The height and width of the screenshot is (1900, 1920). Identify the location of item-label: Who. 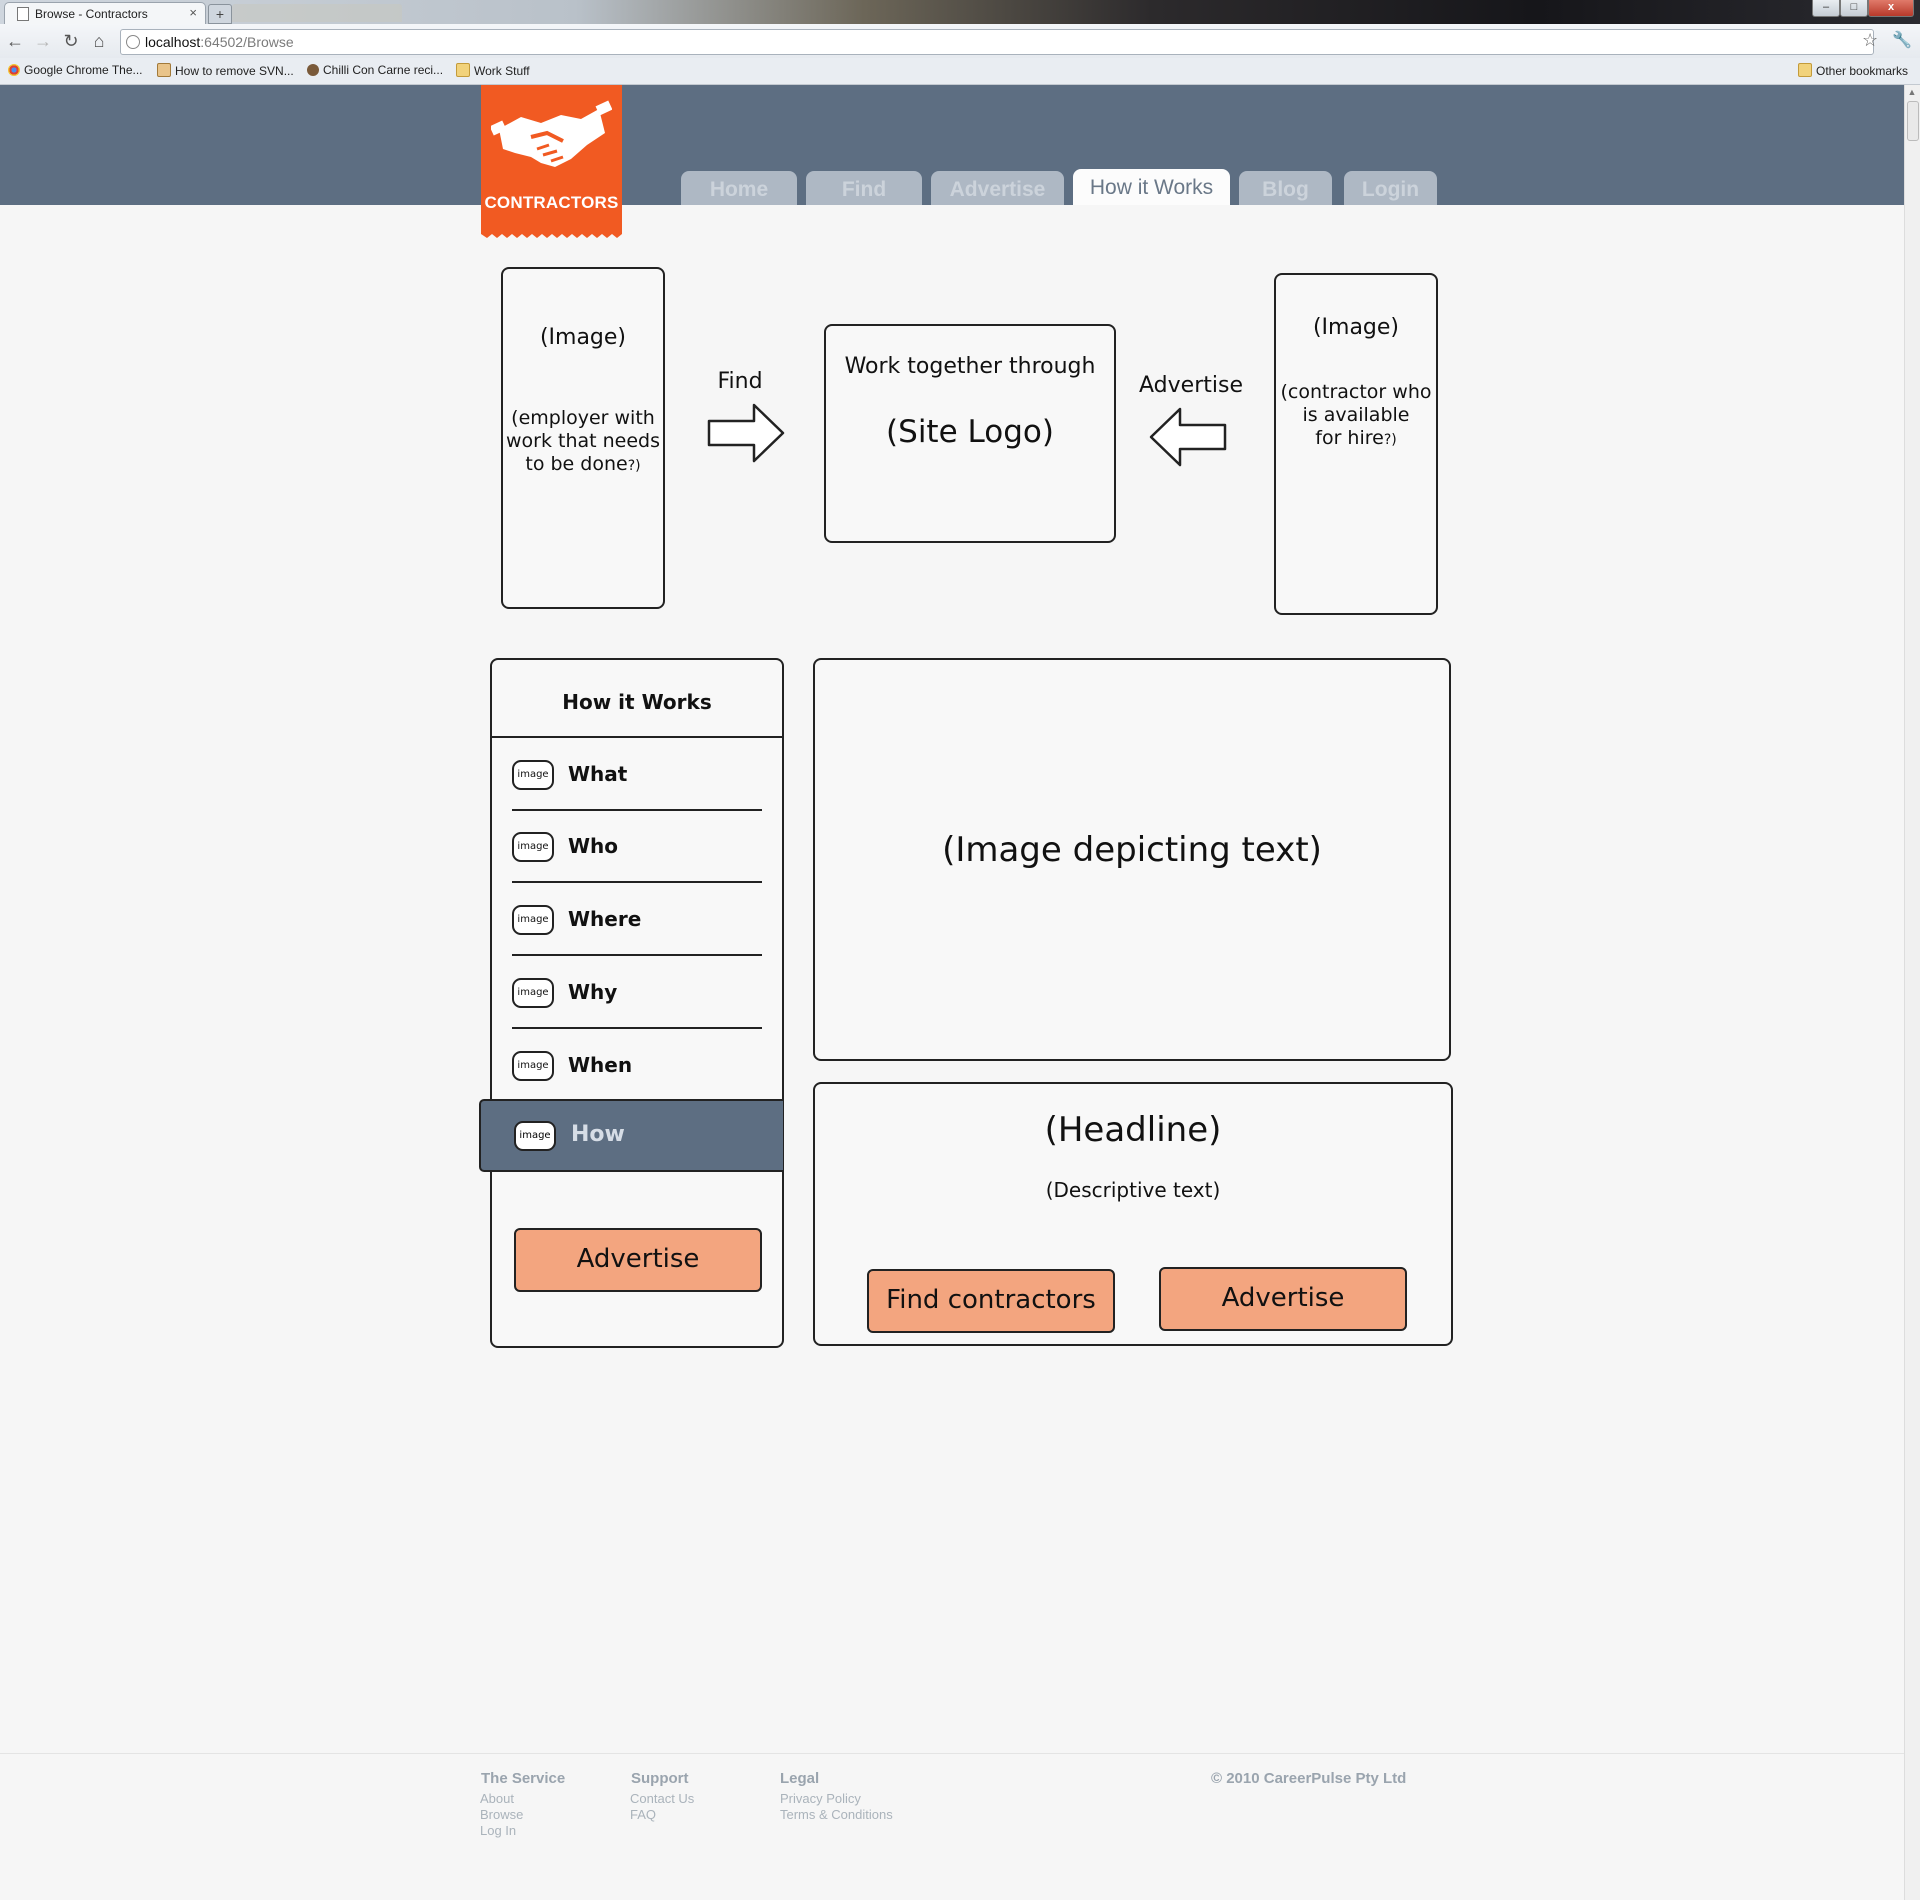
(593, 846).